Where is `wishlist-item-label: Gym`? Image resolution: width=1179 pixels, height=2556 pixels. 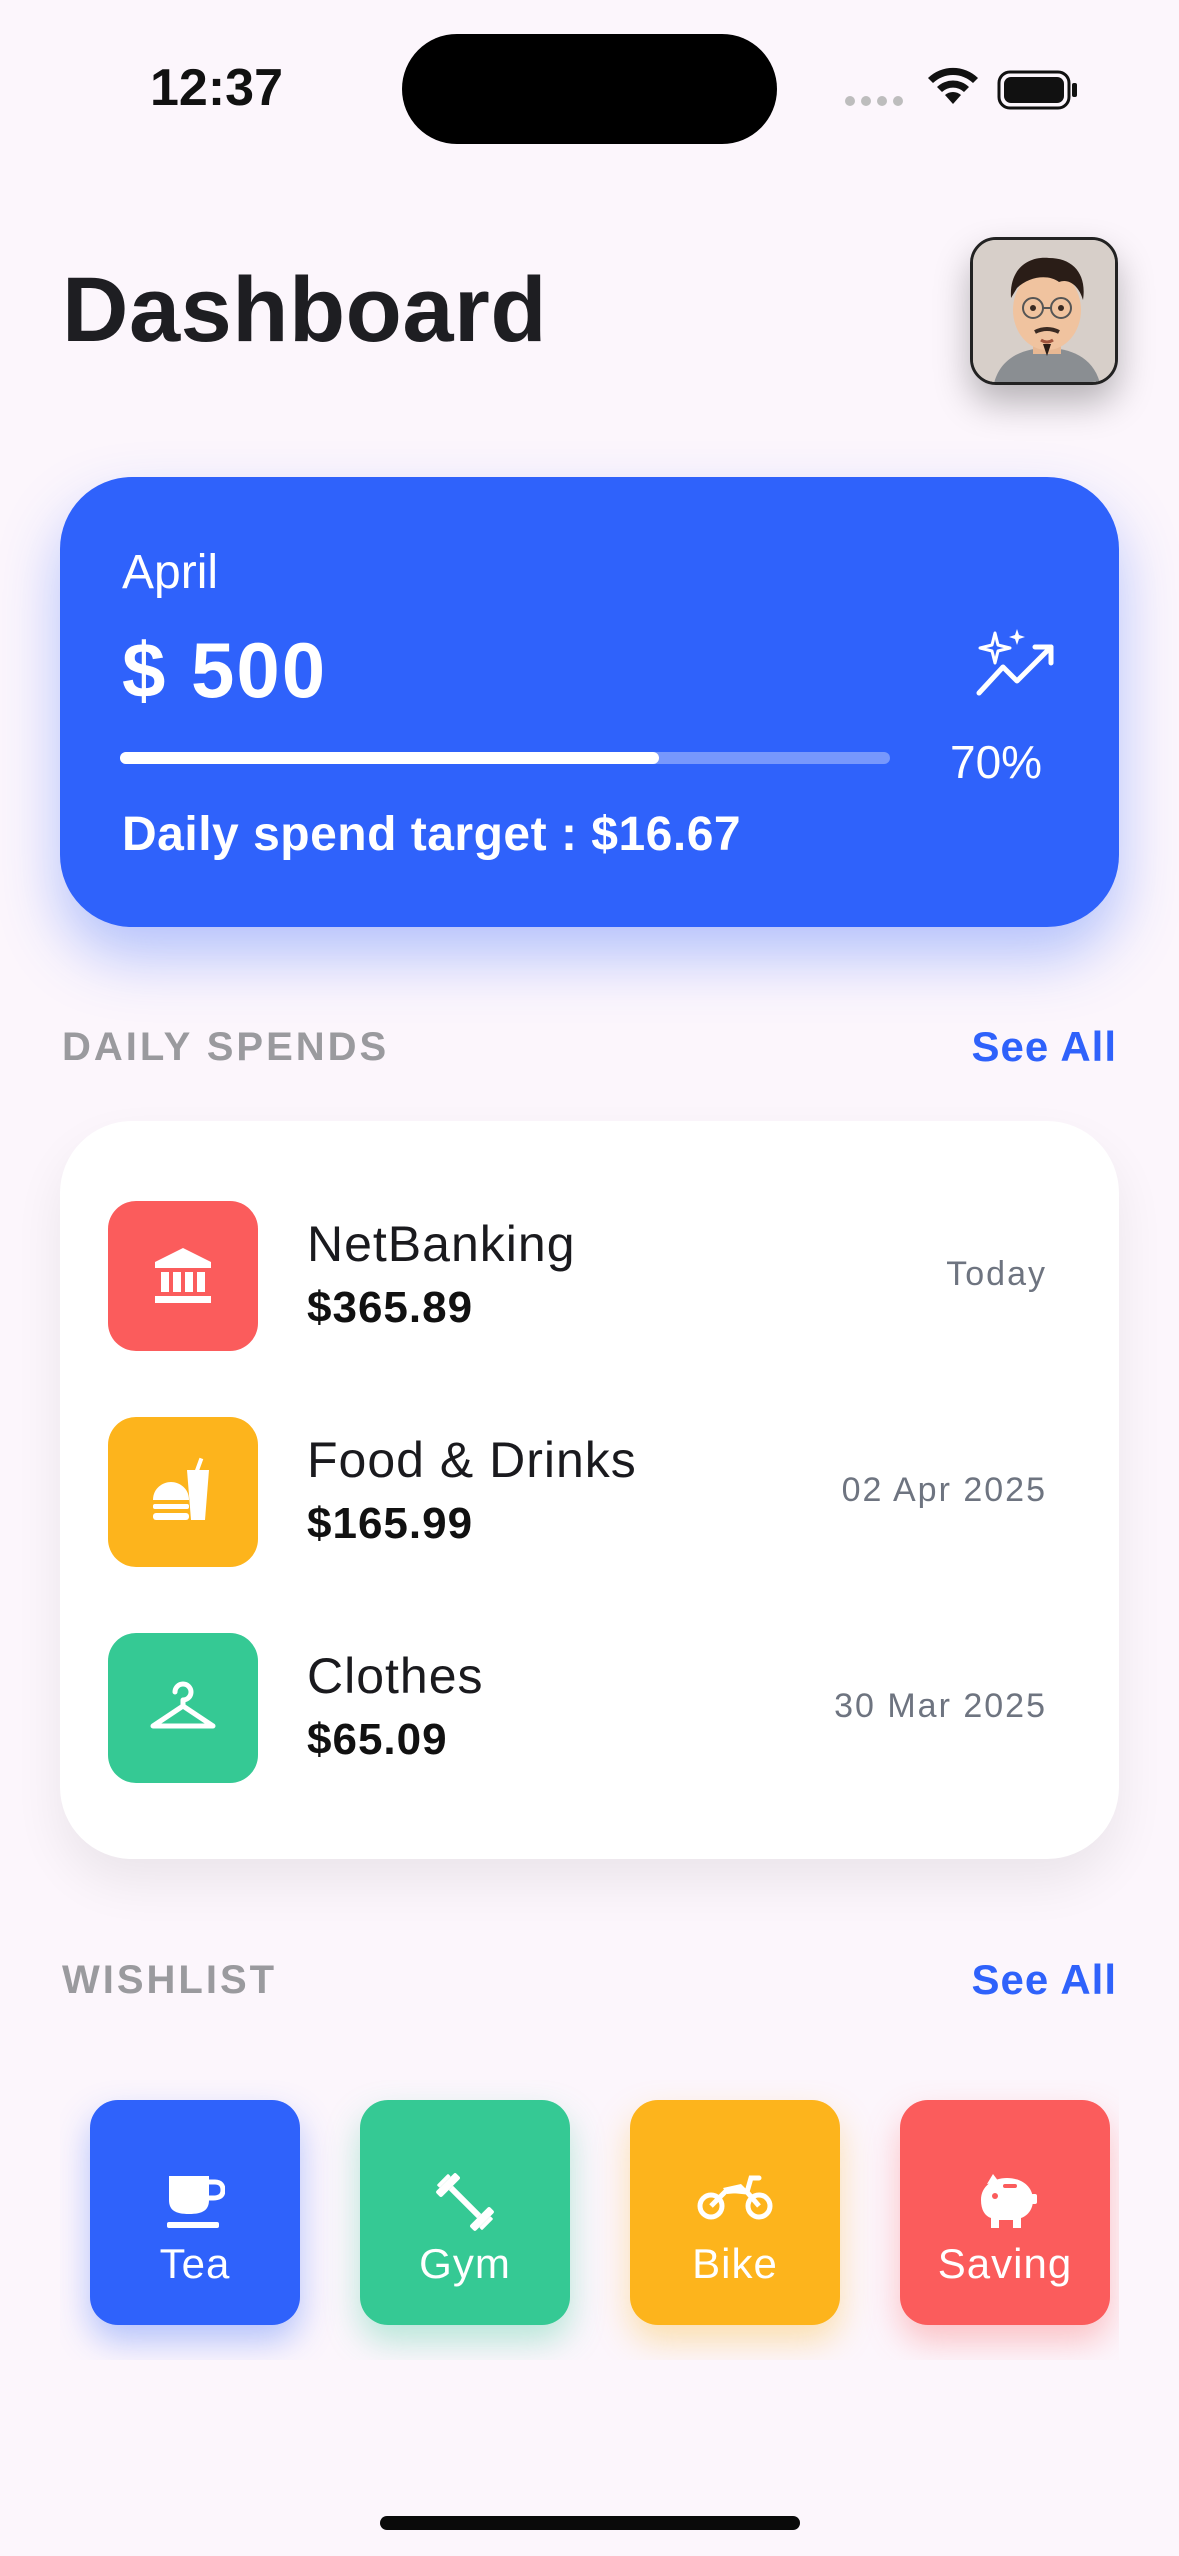 wishlist-item-label: Gym is located at coordinates (465, 2263).